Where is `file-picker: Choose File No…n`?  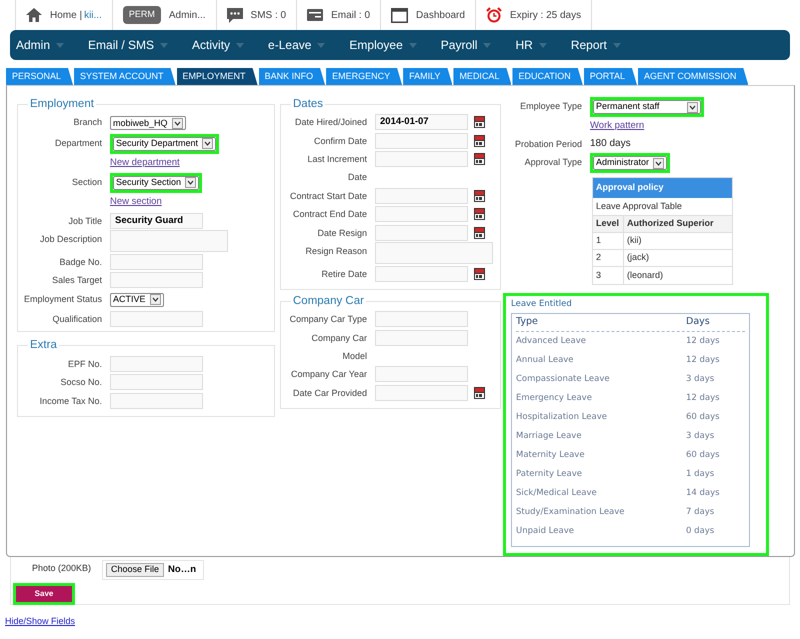
file-picker: Choose File No…n is located at coordinates (153, 570).